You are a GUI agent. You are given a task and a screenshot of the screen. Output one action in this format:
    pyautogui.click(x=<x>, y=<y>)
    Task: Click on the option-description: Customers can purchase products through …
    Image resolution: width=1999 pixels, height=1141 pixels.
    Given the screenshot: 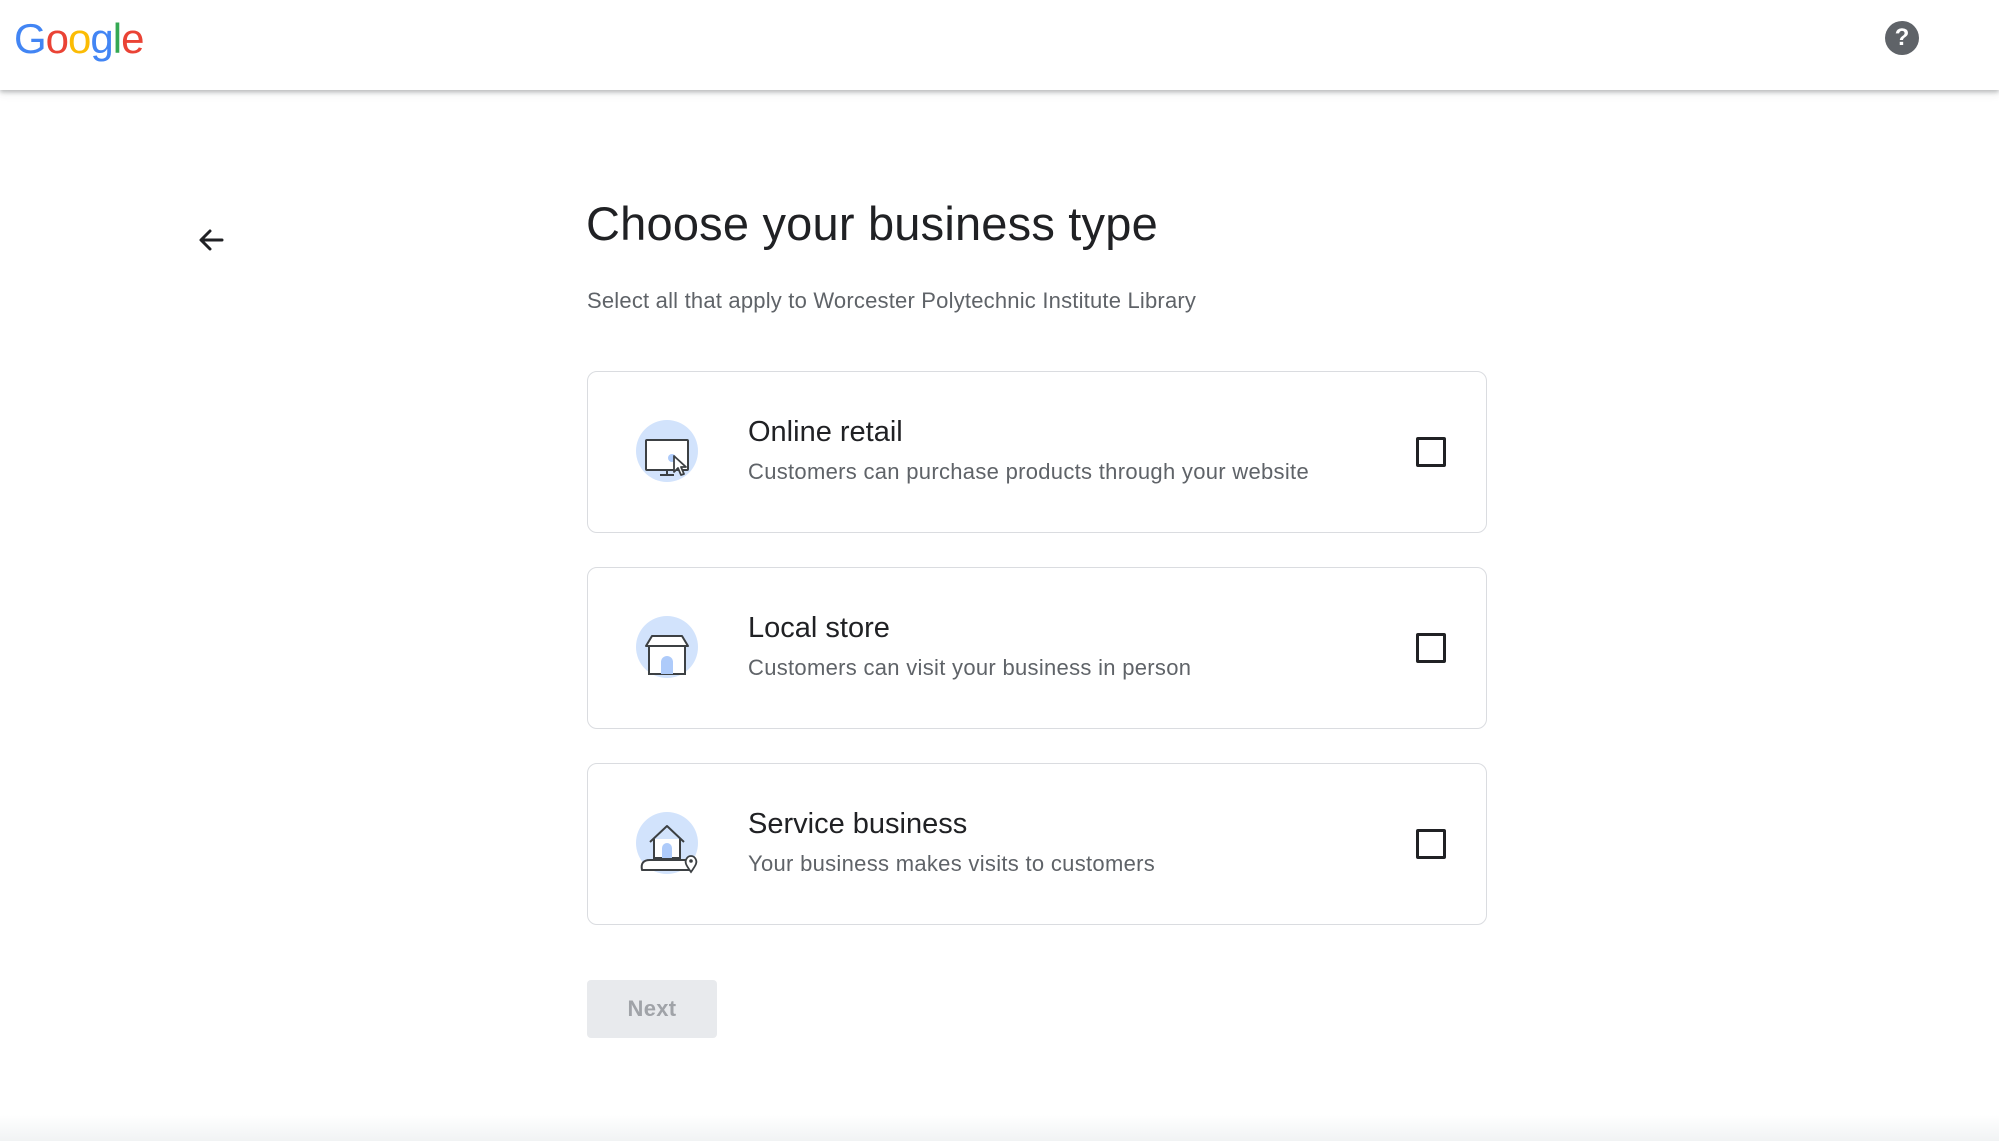 What is the action you would take?
    pyautogui.click(x=1028, y=471)
    